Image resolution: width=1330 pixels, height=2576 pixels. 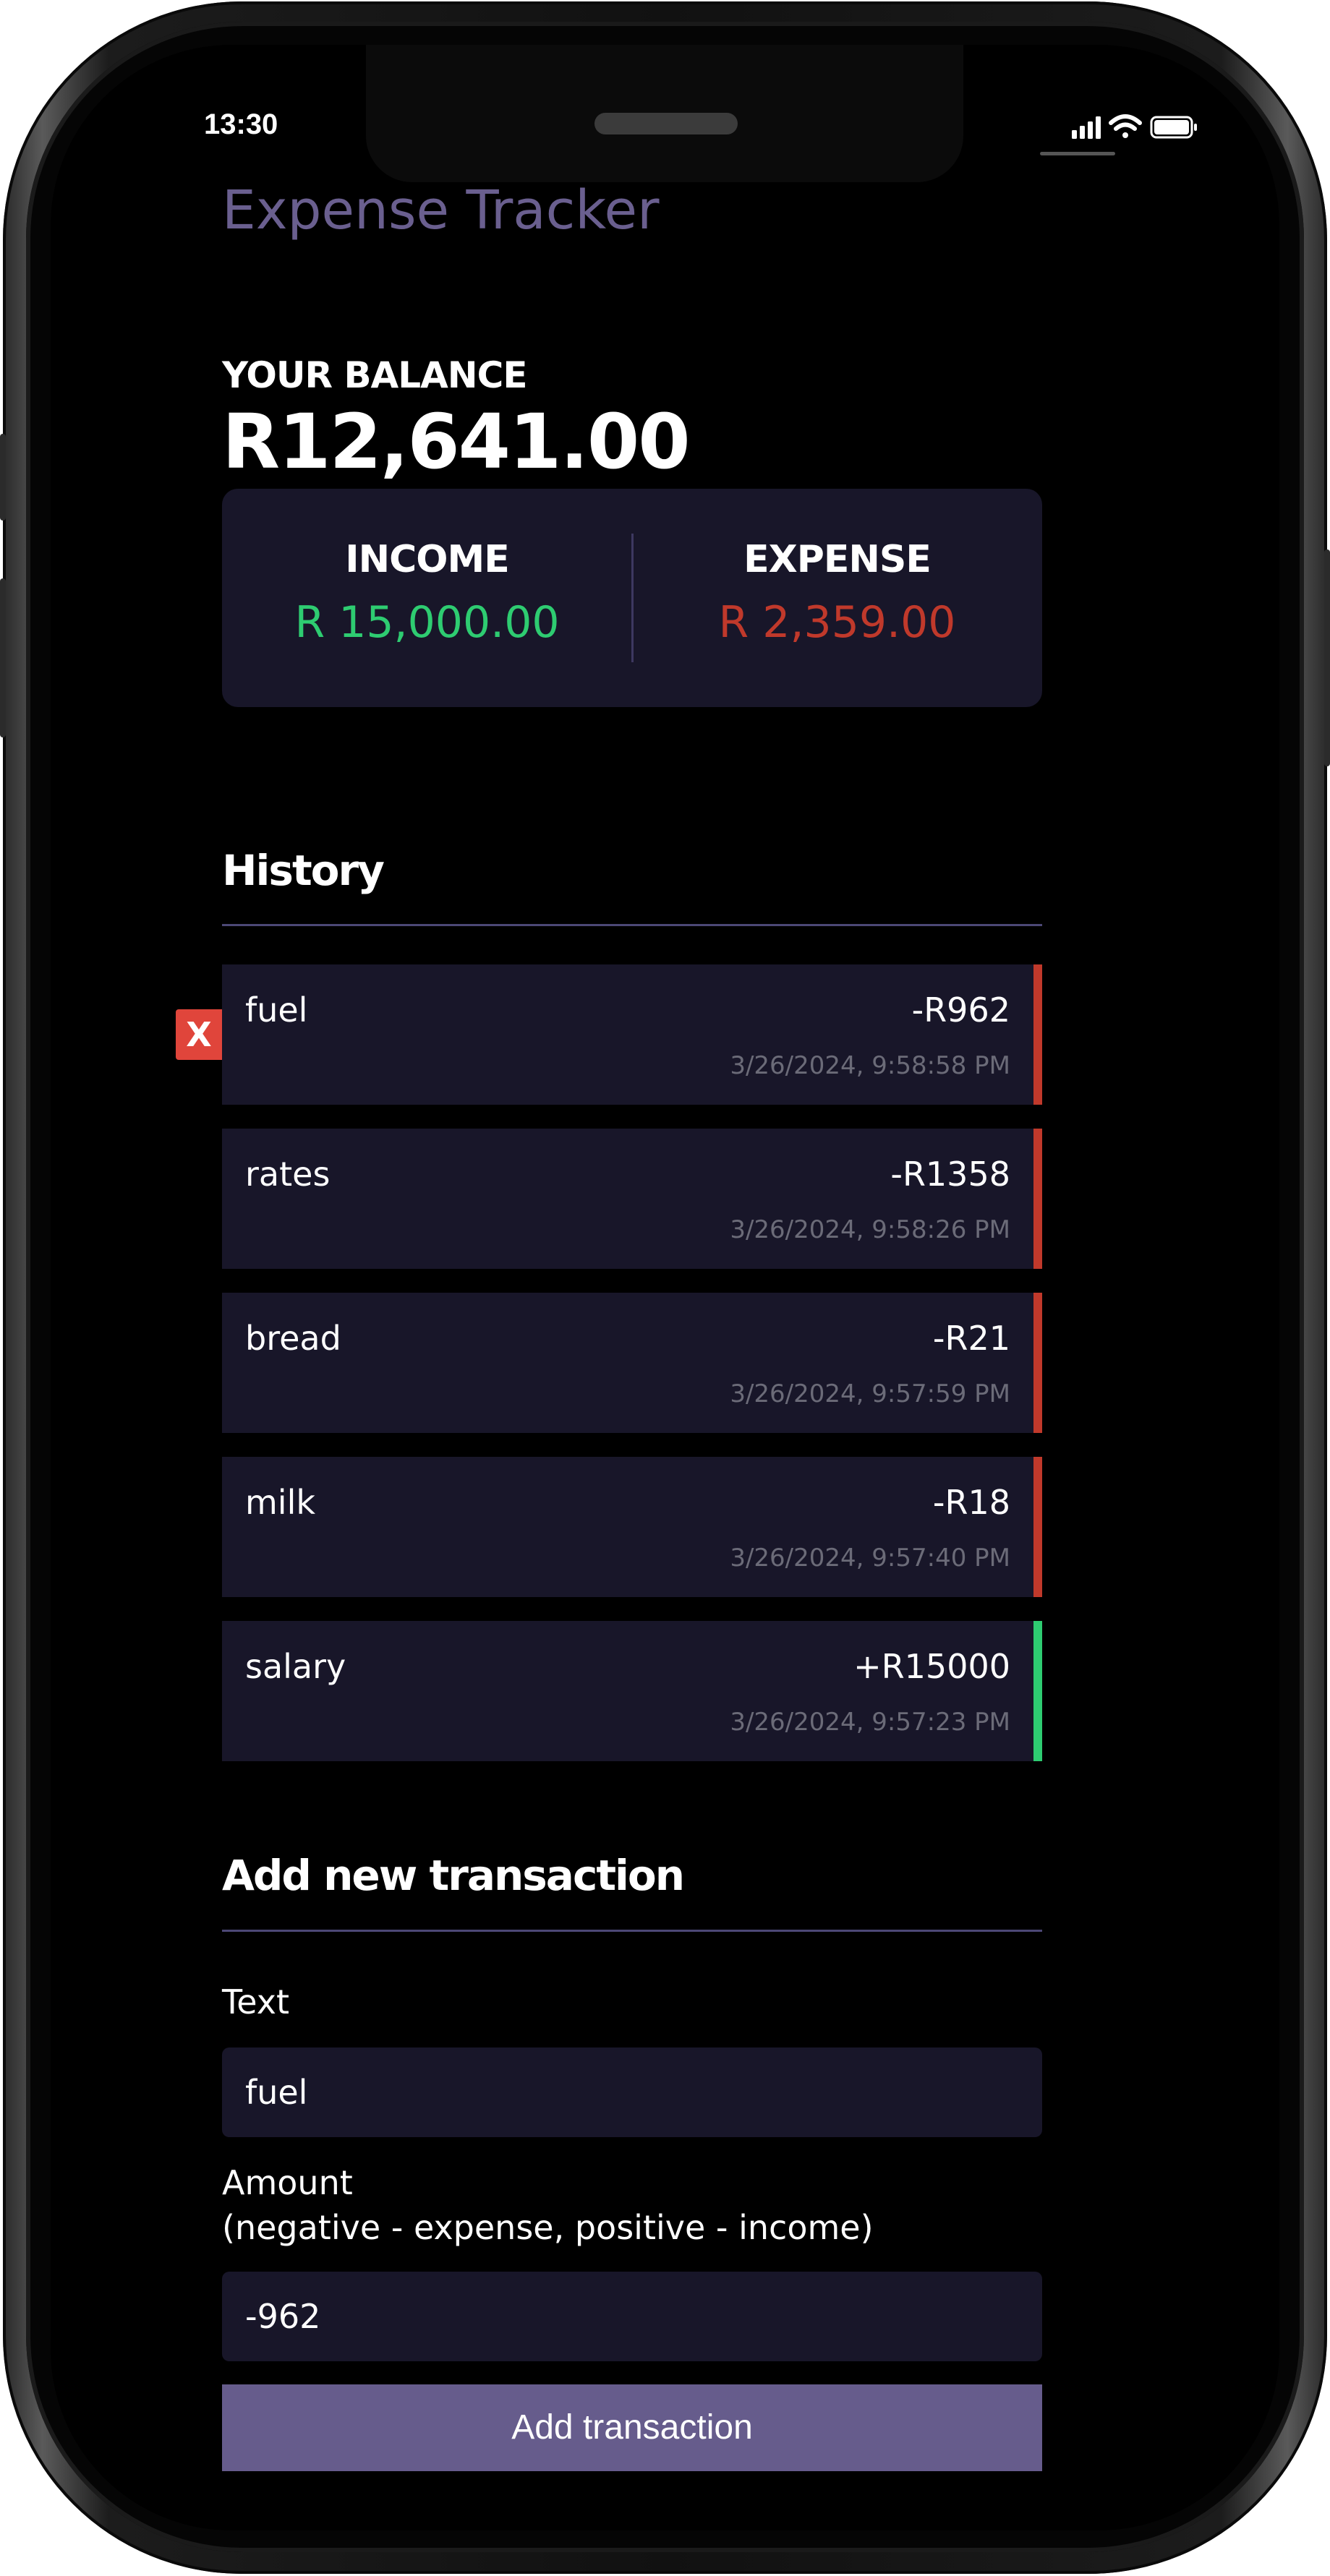 What do you see at coordinates (374, 375) in the screenshot?
I see `balance-label: YOUR BALANCE` at bounding box center [374, 375].